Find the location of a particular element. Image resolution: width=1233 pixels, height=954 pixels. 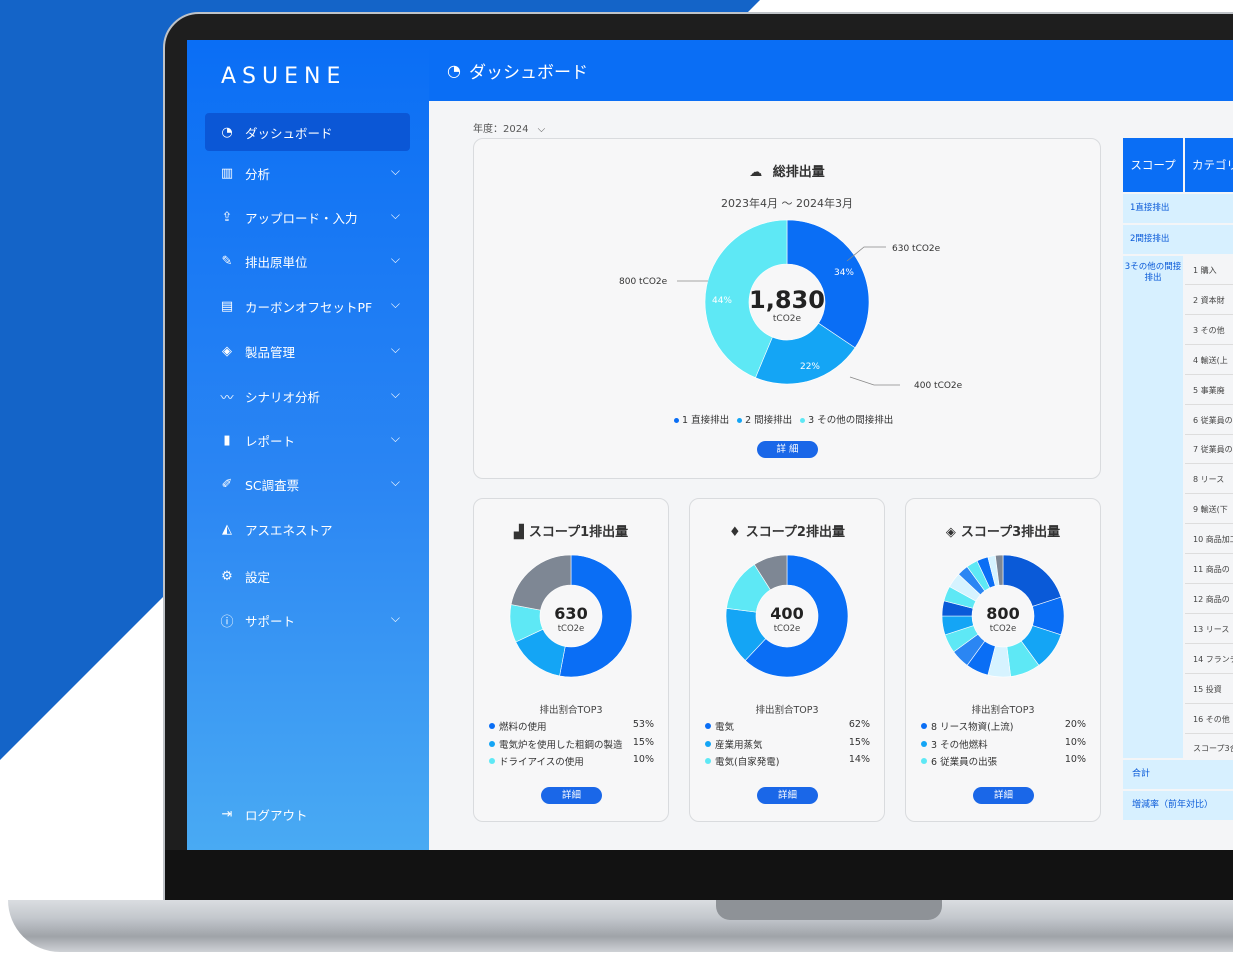

scope-card-value: 800 is located at coordinates (1002, 613).